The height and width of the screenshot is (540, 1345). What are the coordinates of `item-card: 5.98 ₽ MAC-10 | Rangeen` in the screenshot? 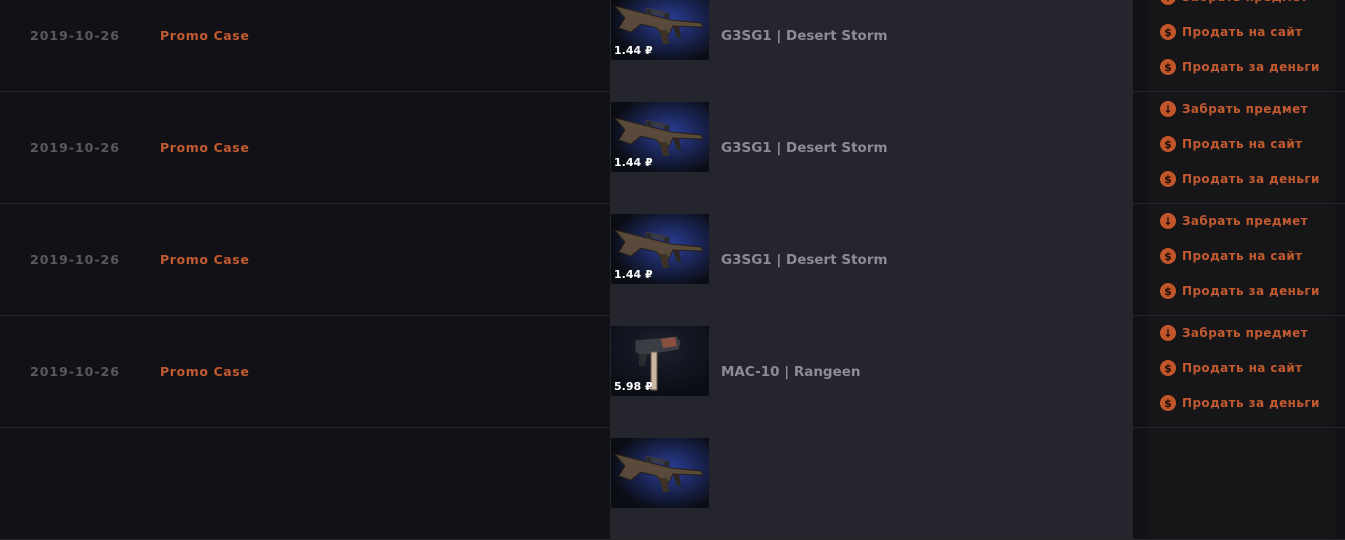 It's located at (871, 371).